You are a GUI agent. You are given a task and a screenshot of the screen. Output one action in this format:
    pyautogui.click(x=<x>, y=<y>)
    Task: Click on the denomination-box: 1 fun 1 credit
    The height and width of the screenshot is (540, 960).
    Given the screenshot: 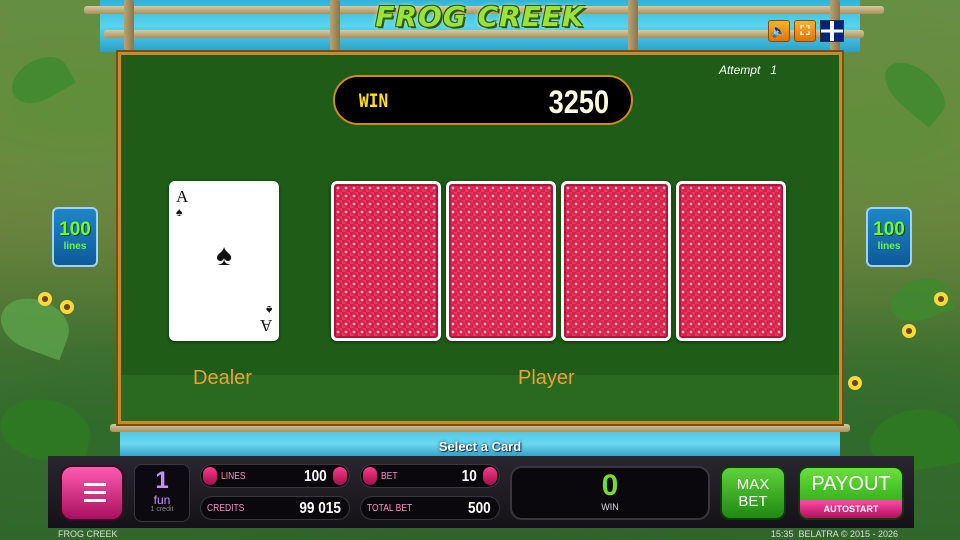 What is the action you would take?
    pyautogui.click(x=162, y=493)
    